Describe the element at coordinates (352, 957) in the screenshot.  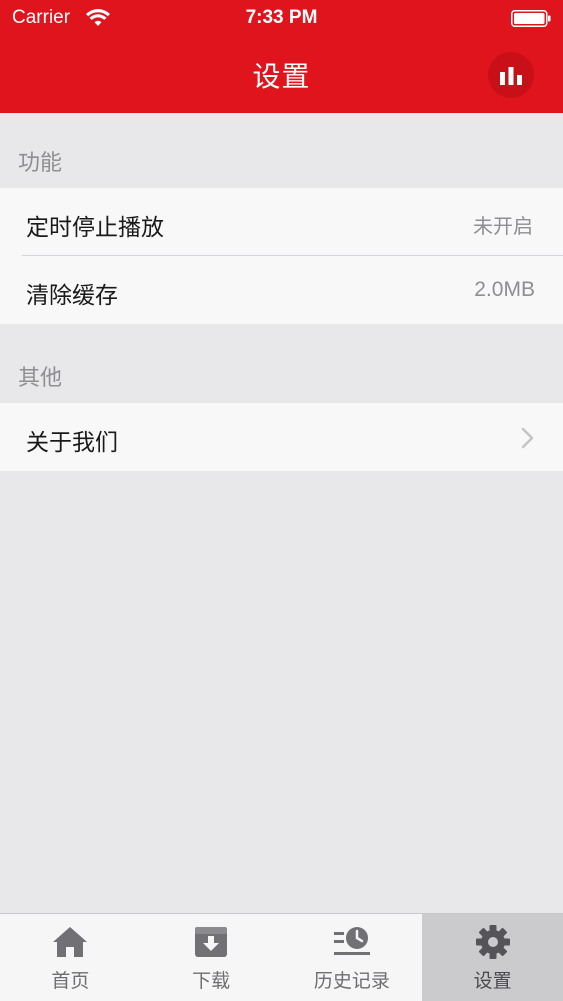
I see `tab-history: 历史记录` at that location.